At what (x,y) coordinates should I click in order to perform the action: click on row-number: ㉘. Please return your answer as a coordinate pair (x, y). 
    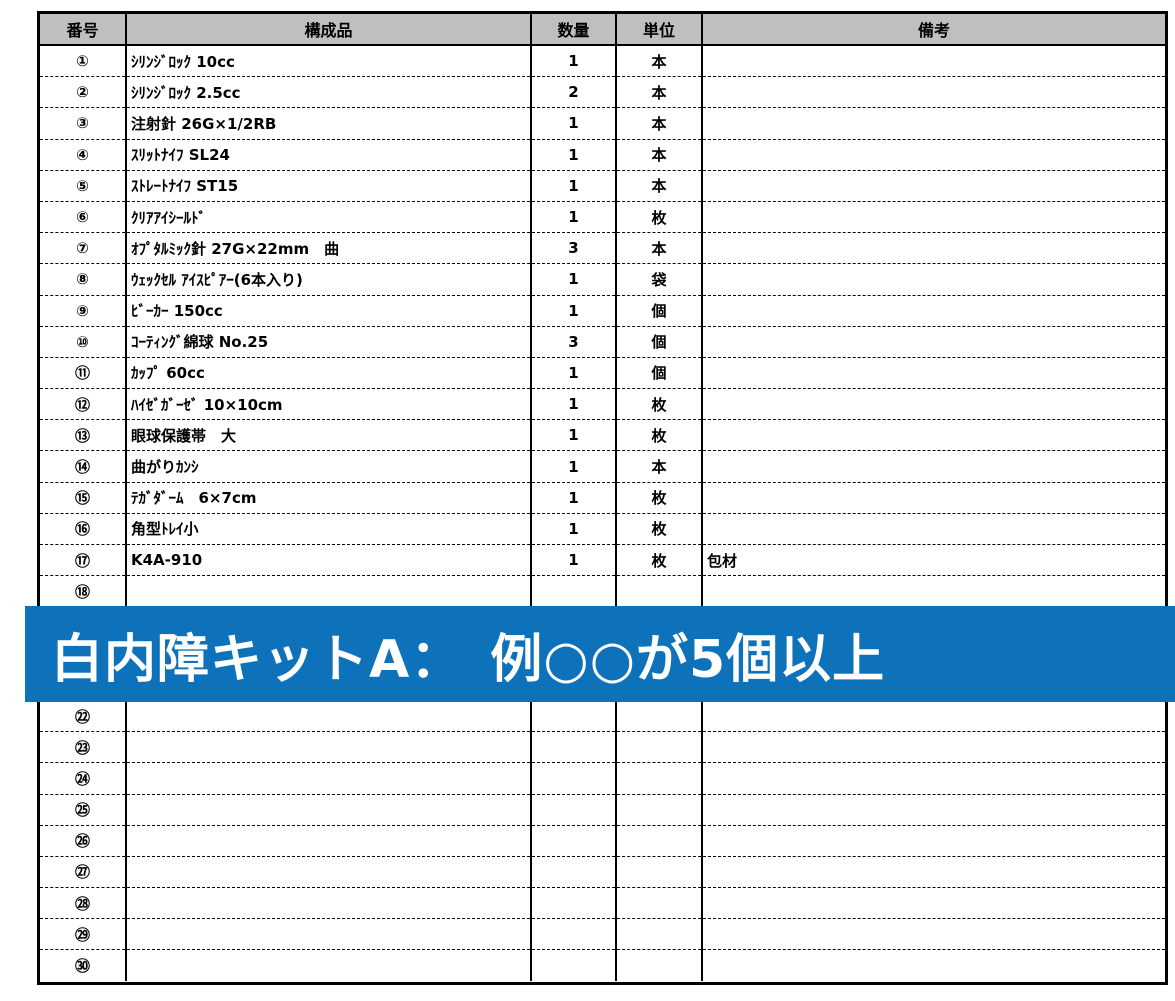
    Looking at the image, I should click on (83, 903).